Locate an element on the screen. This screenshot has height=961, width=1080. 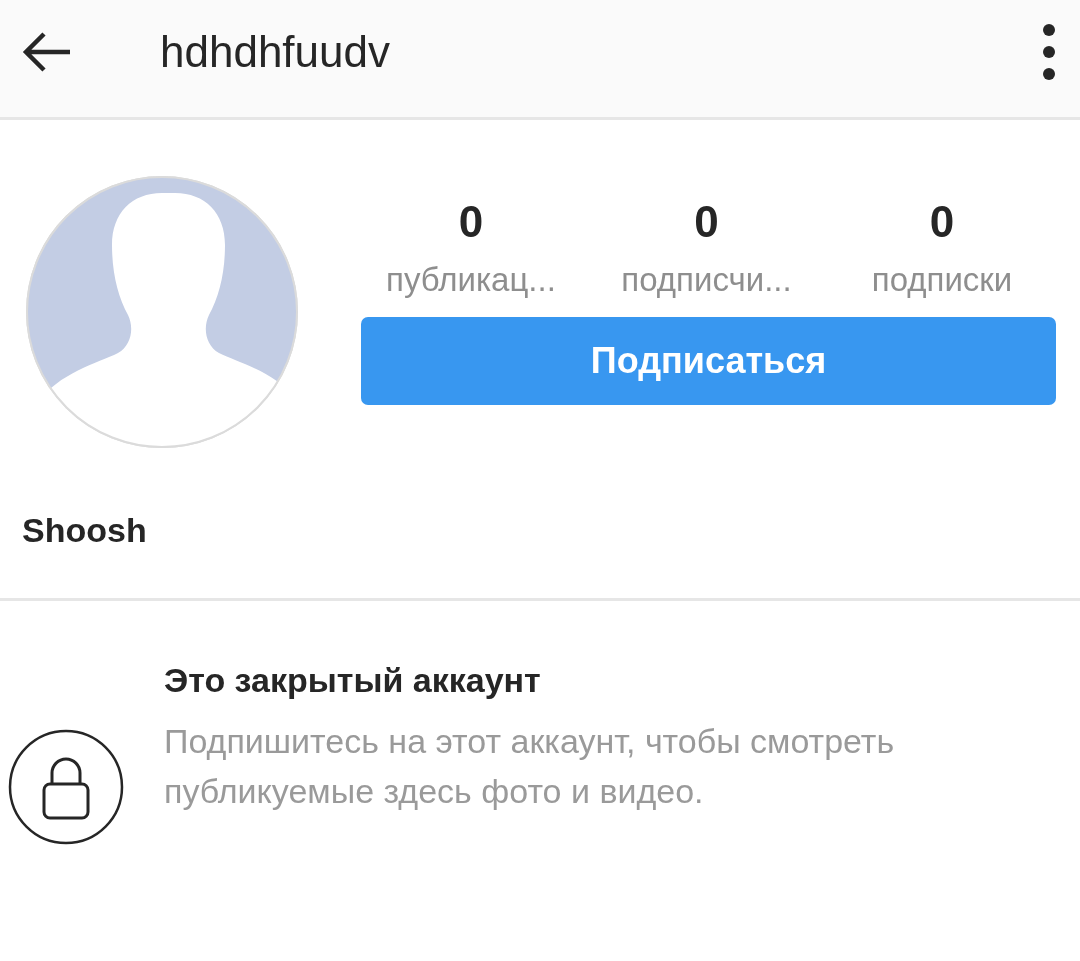
more-options-icon is located at coordinates (1049, 51).